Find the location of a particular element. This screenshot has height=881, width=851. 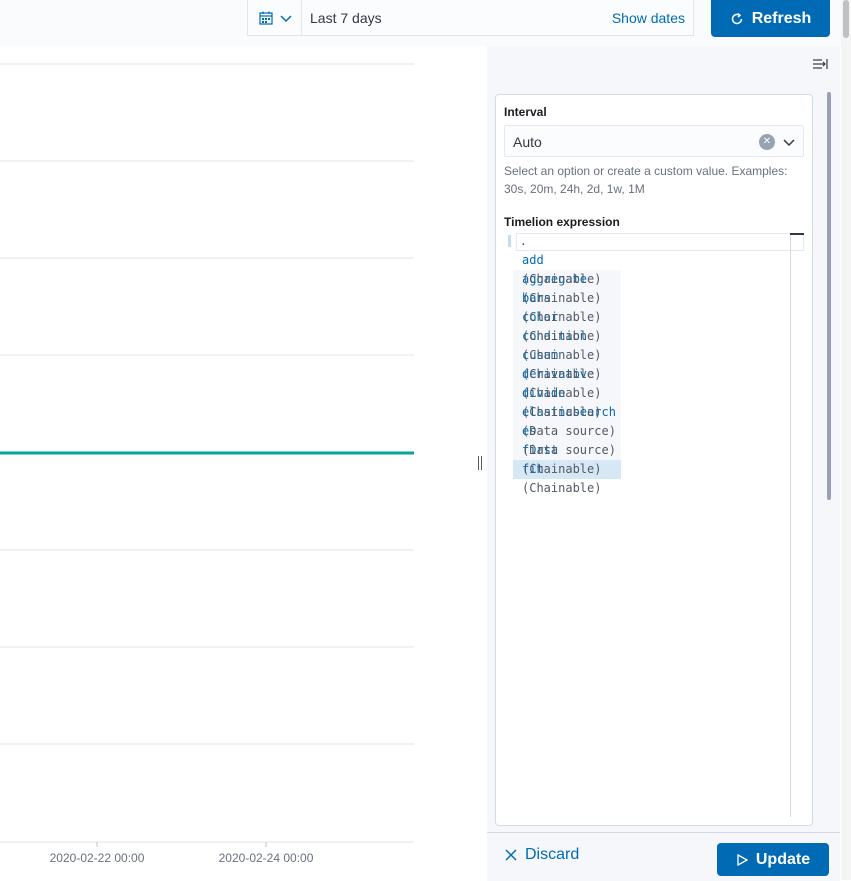

list-item: first (Data source) is located at coordinates (567, 450).